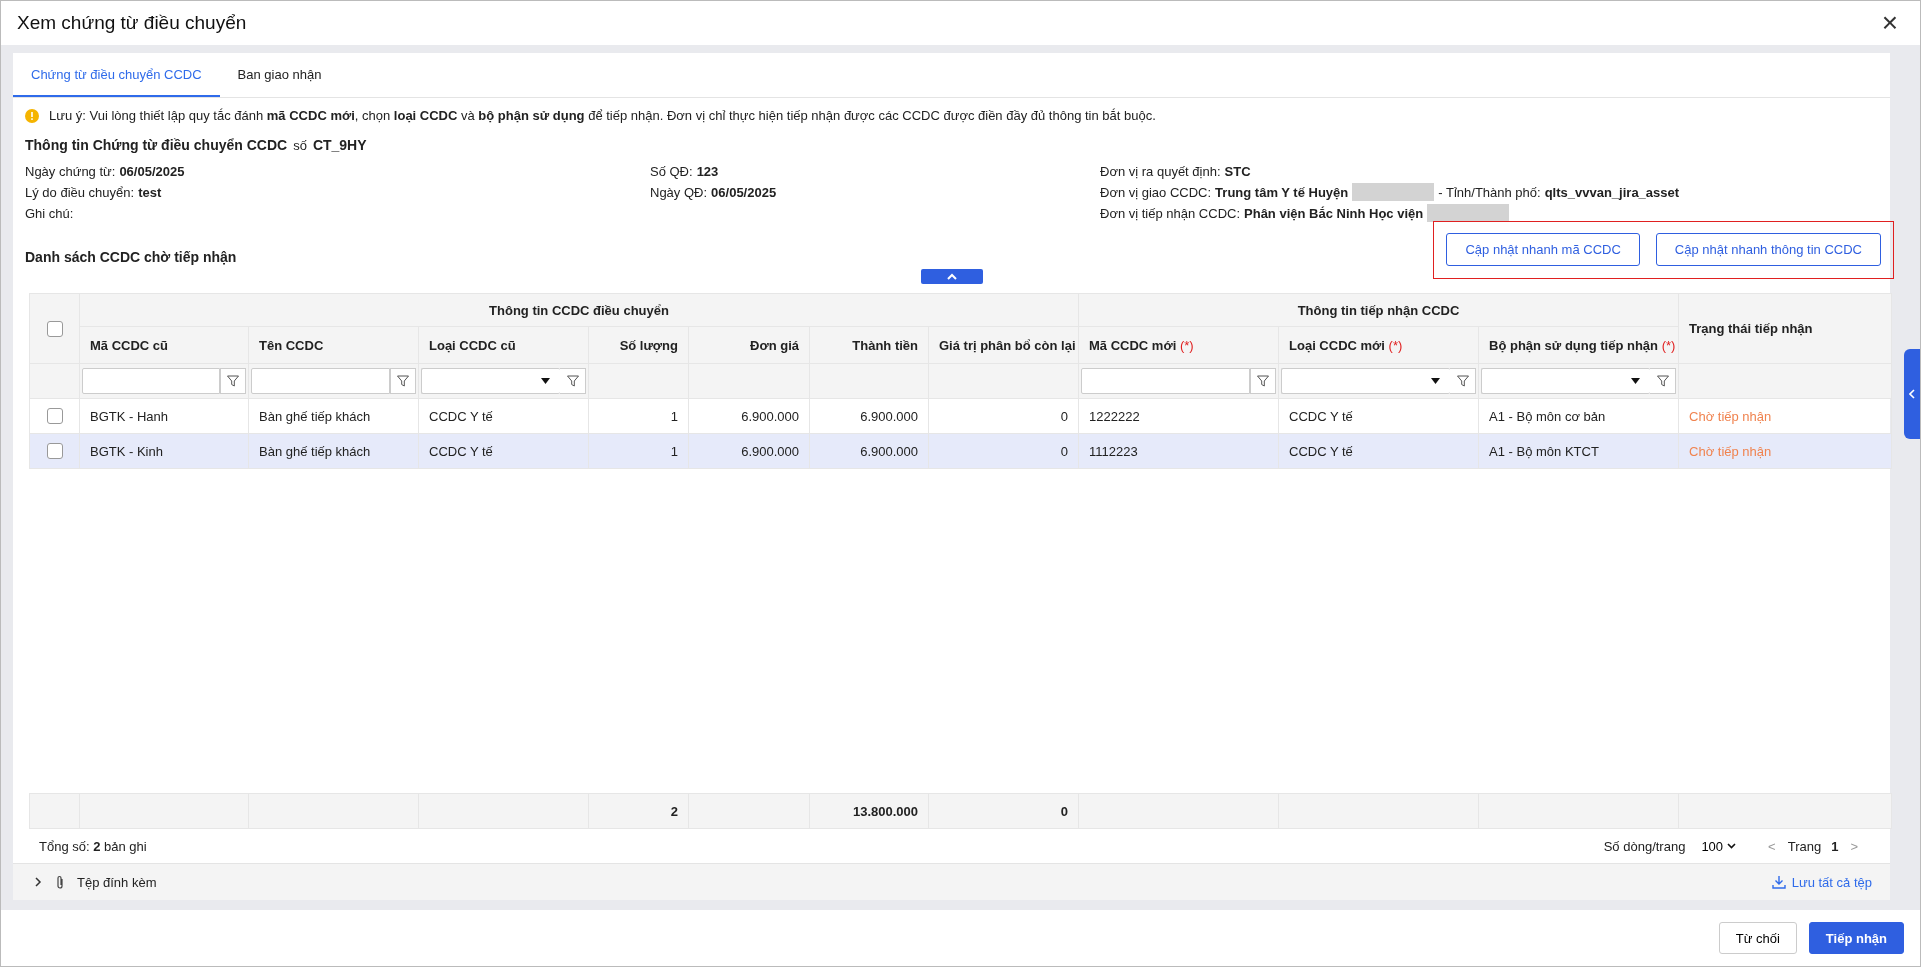 This screenshot has height=967, width=1921. I want to click on column-header: Loại CCDC cũ, so click(472, 345).